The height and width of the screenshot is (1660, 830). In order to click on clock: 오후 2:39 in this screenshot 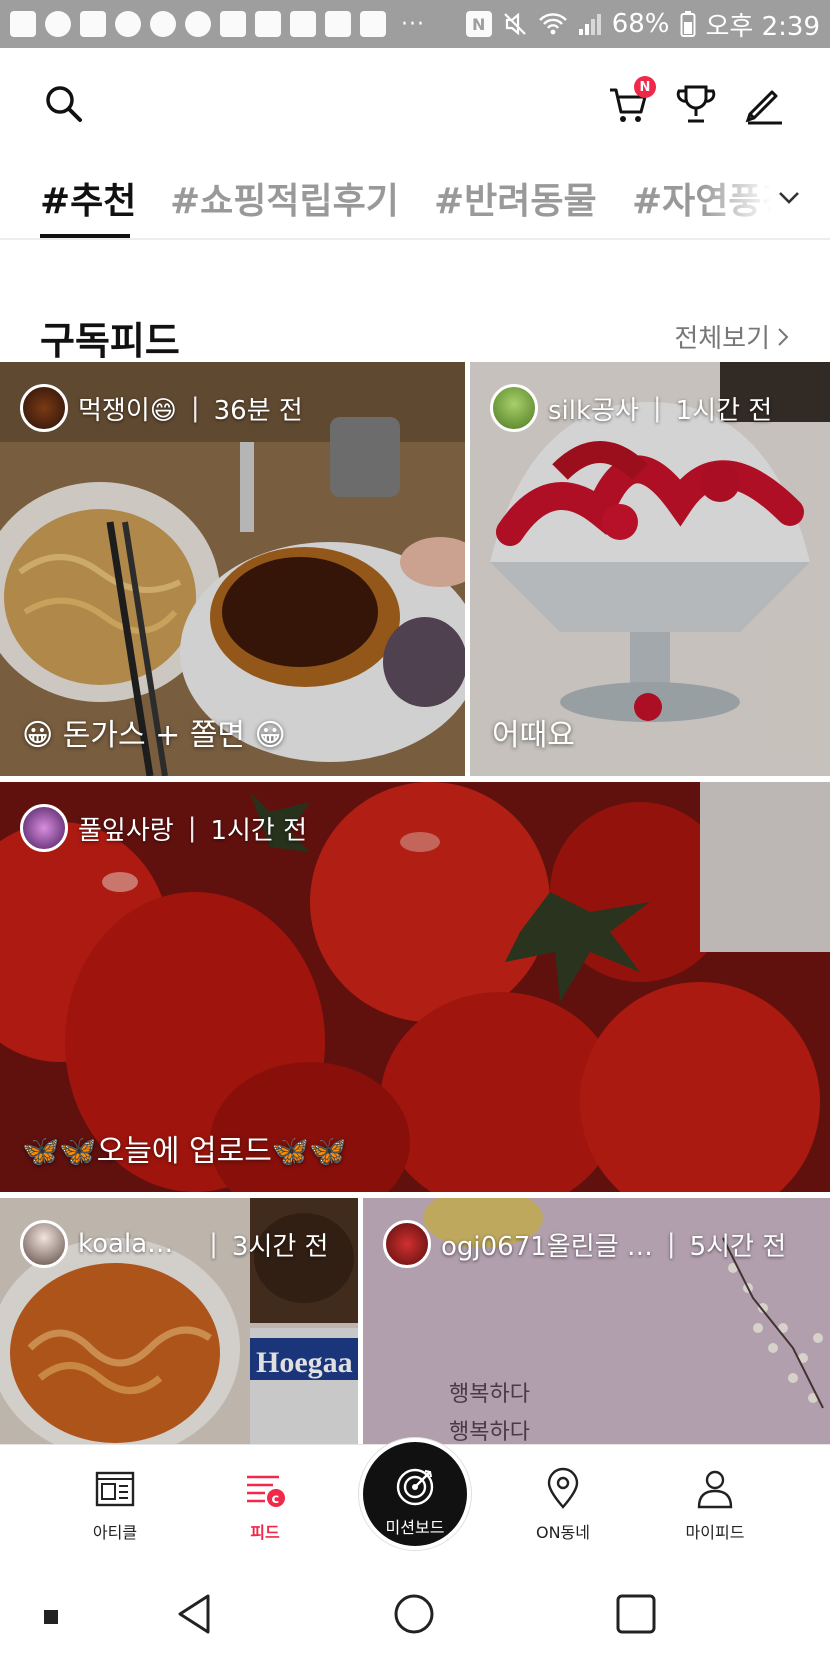, I will do `click(763, 26)`.